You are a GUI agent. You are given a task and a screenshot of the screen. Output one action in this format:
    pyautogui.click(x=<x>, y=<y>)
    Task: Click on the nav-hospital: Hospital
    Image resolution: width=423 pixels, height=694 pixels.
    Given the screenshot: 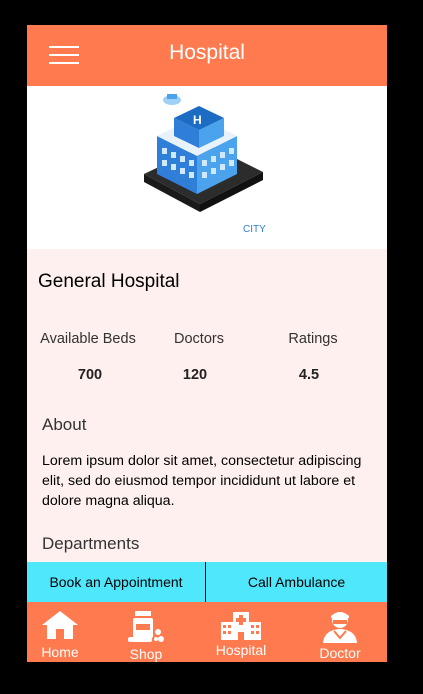 What is the action you would take?
    pyautogui.click(x=241, y=632)
    